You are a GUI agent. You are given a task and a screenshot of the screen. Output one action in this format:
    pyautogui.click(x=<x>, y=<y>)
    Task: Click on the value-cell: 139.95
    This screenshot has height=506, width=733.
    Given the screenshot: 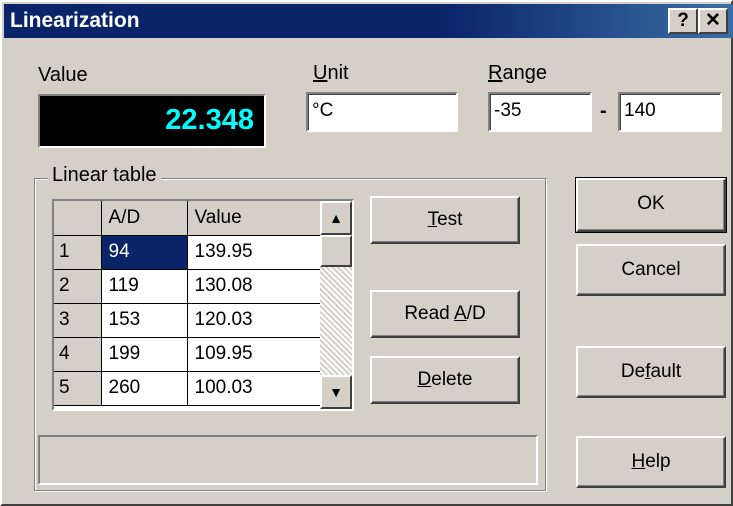 What is the action you would take?
    pyautogui.click(x=254, y=252)
    